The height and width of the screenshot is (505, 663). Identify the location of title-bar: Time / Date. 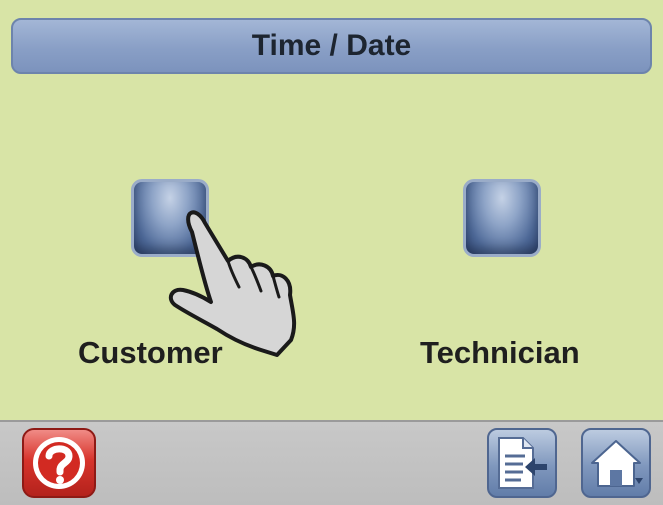
(331, 46).